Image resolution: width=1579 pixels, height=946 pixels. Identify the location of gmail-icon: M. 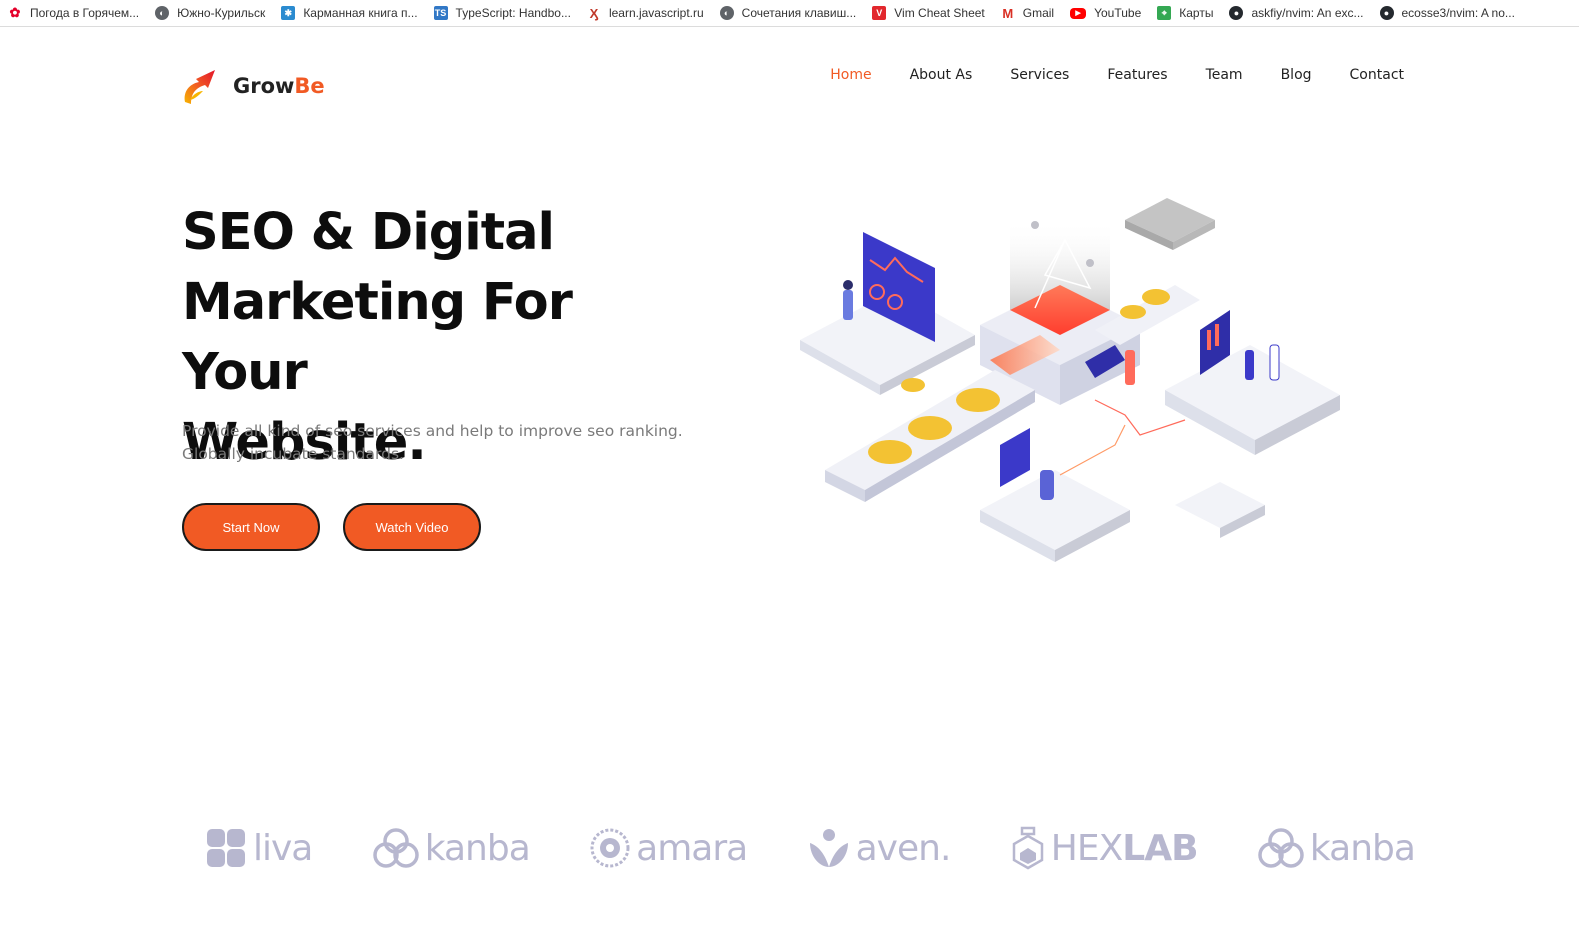
(1008, 13).